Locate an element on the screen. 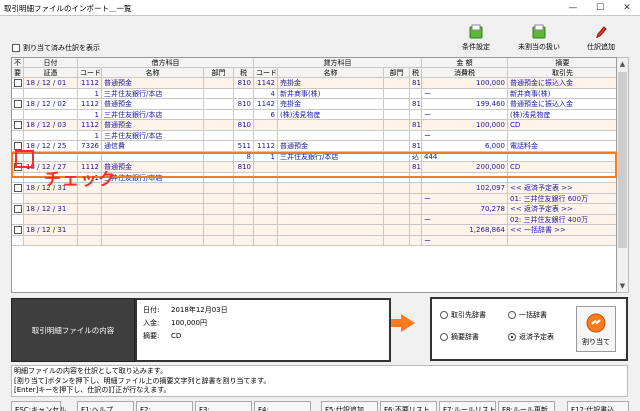 This screenshot has height=411, width=640. table-row: 18 / 12 / 31 70,278 << 返済予定表 >> is located at coordinates (314, 209).